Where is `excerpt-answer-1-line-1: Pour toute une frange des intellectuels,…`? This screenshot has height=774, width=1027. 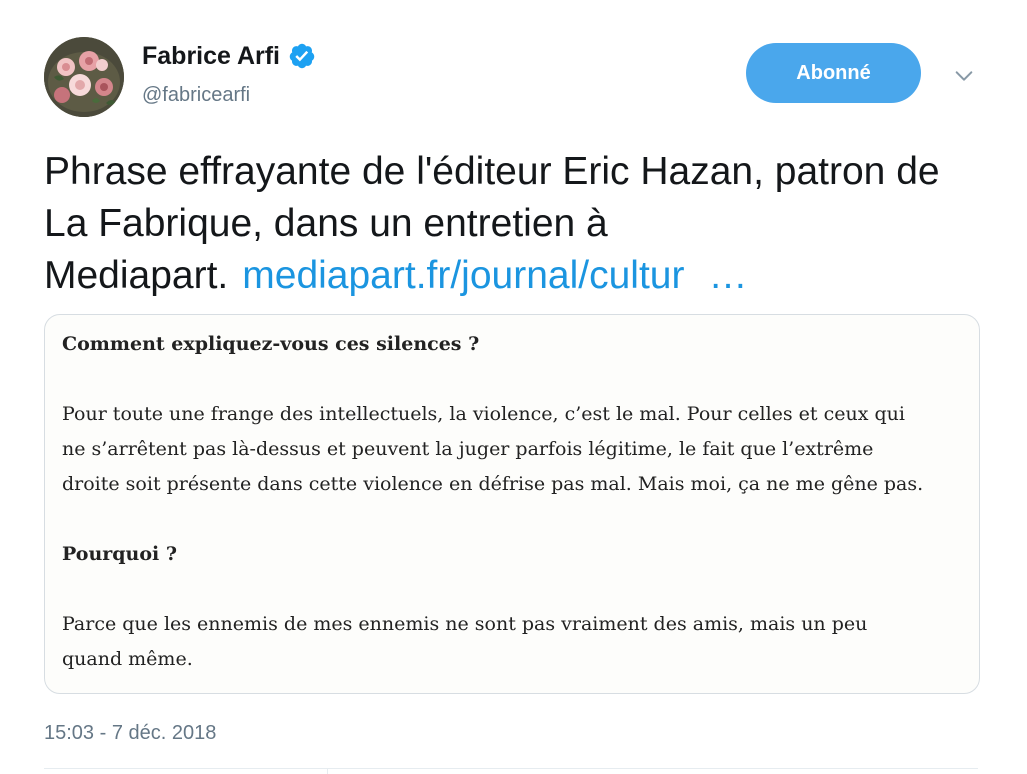
excerpt-answer-1-line-1: Pour toute une frange des intellectuels,… is located at coordinates (483, 414).